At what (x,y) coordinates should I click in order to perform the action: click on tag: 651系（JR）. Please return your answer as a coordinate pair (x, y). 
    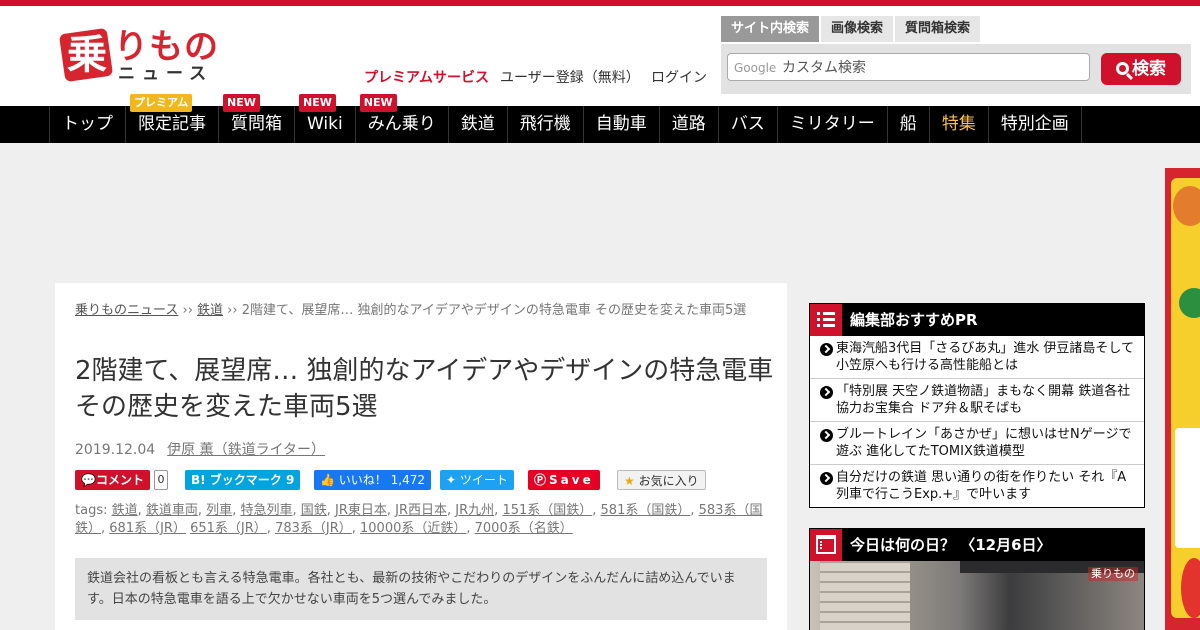
    Looking at the image, I should click on (228, 528).